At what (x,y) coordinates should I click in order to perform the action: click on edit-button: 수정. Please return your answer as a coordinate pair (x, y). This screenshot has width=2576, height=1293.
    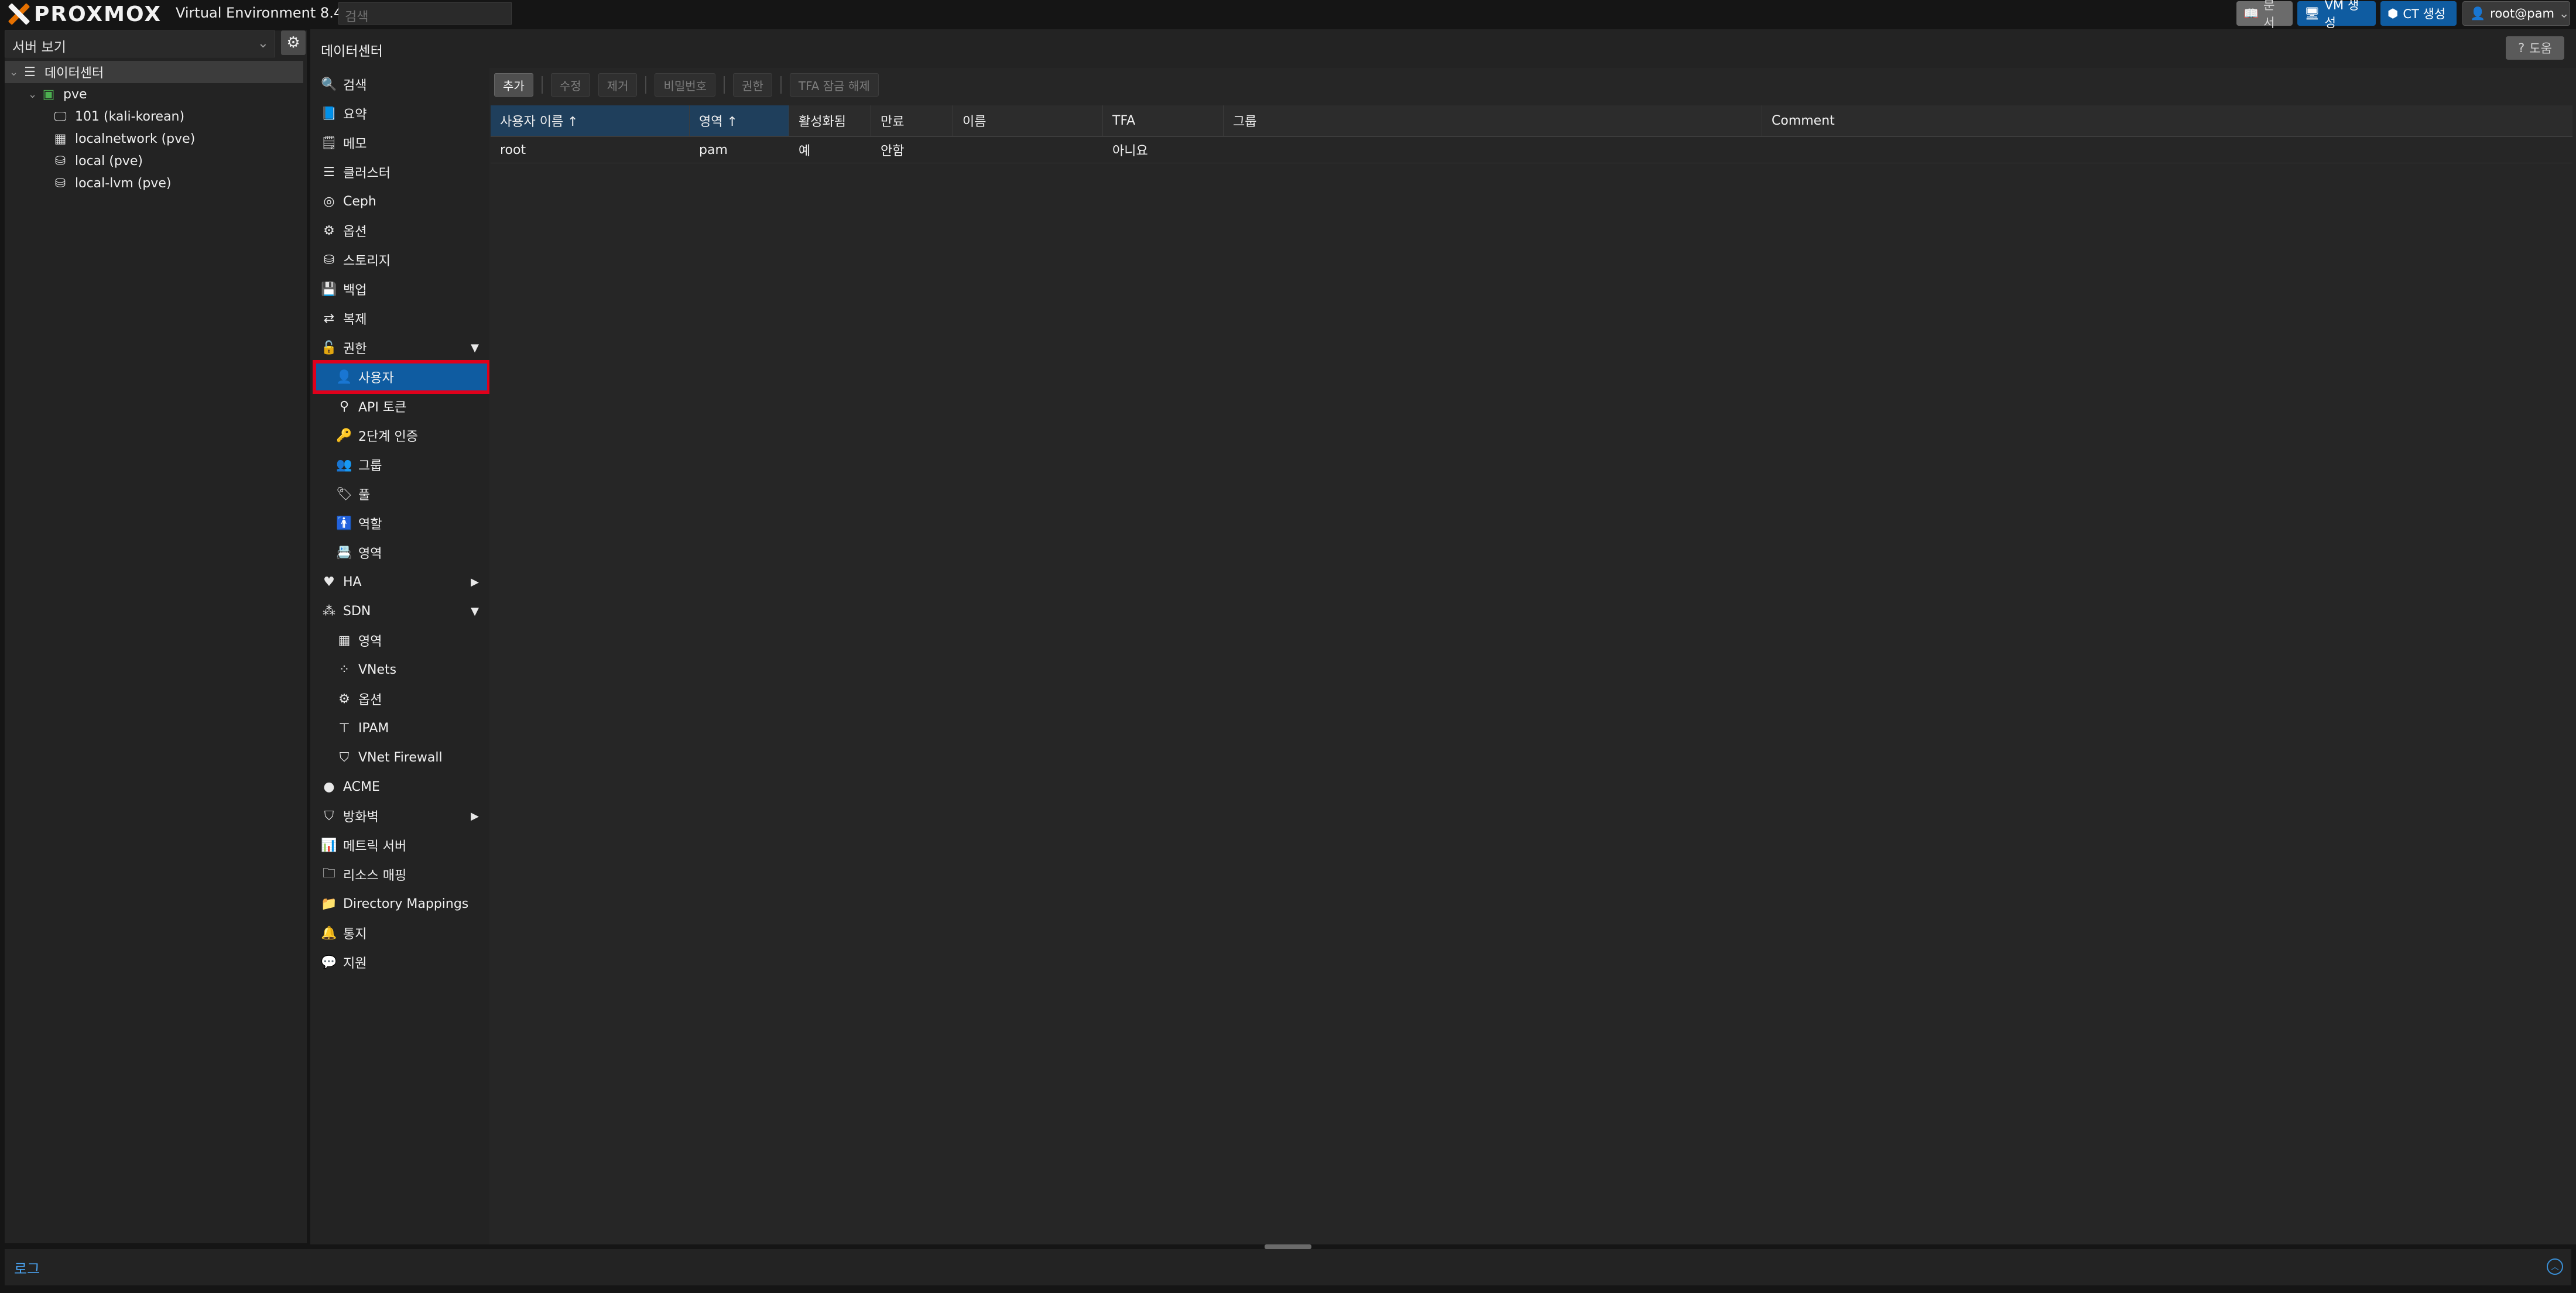
    Looking at the image, I should click on (570, 85).